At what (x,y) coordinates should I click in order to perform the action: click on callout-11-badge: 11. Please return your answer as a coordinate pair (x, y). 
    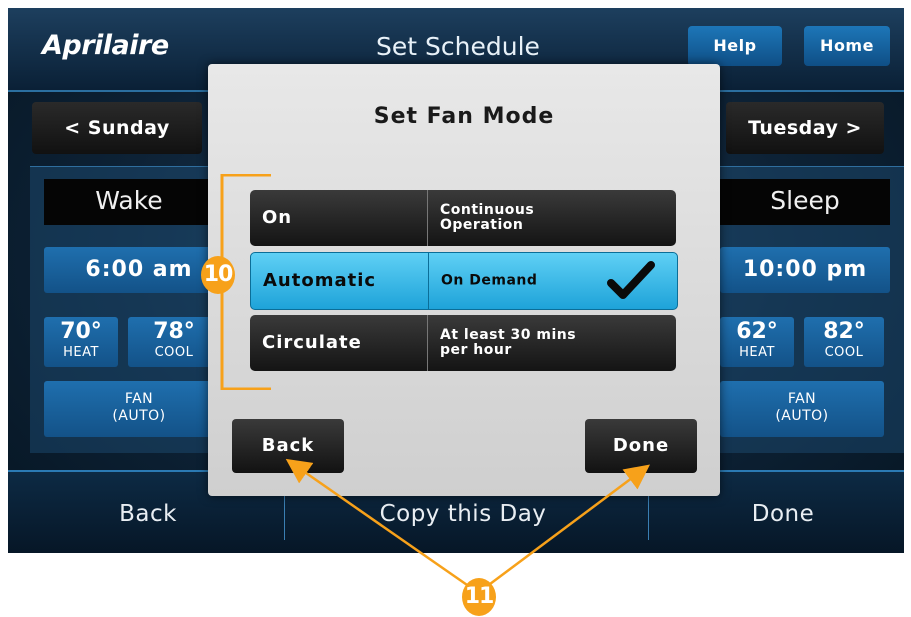
    Looking at the image, I should click on (479, 597).